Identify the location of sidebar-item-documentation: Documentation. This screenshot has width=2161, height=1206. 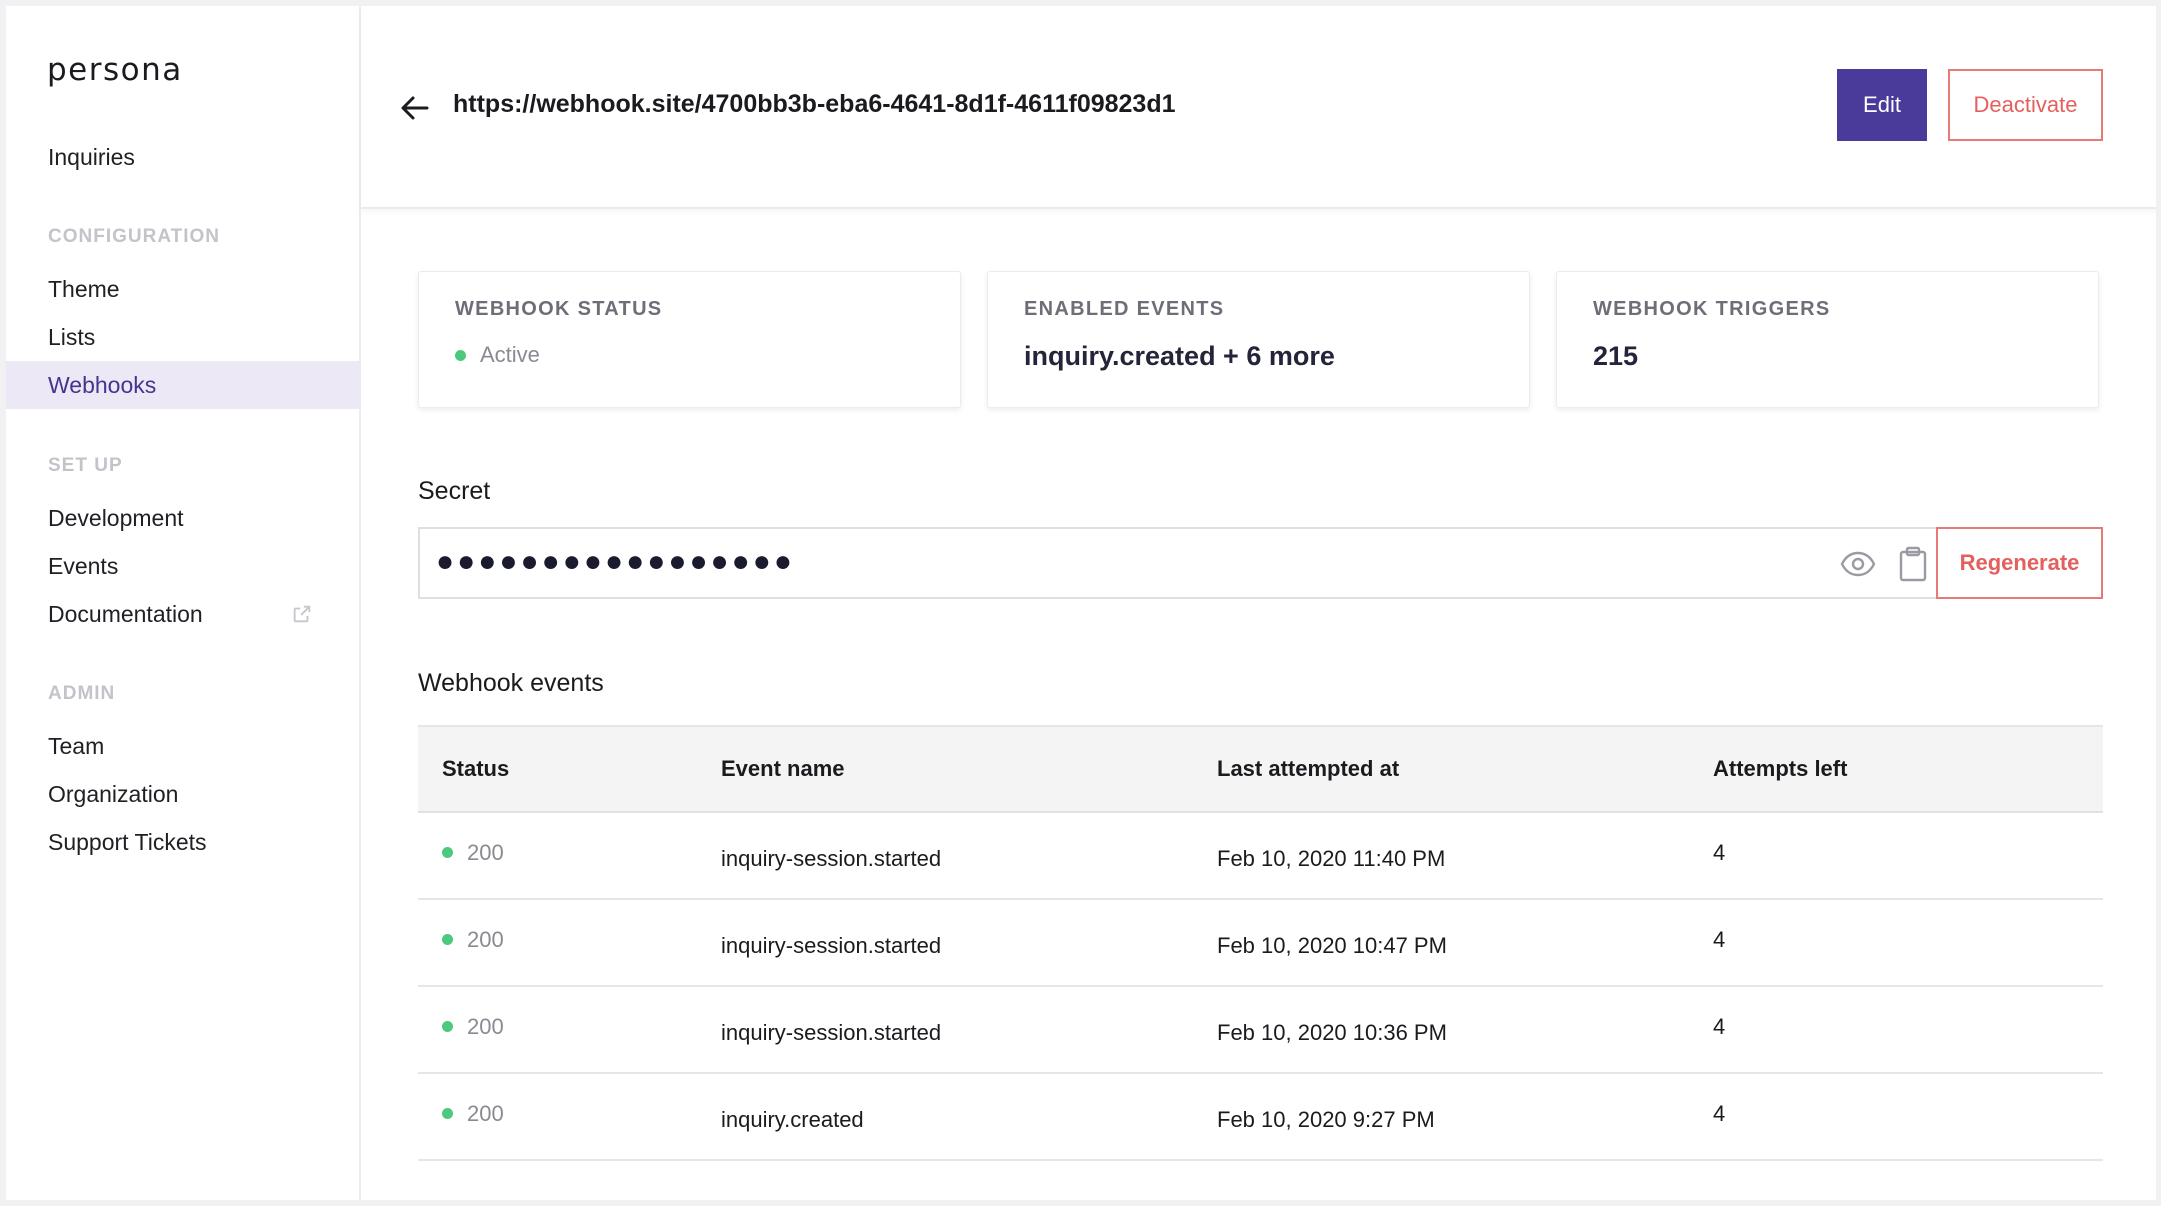
(183, 614).